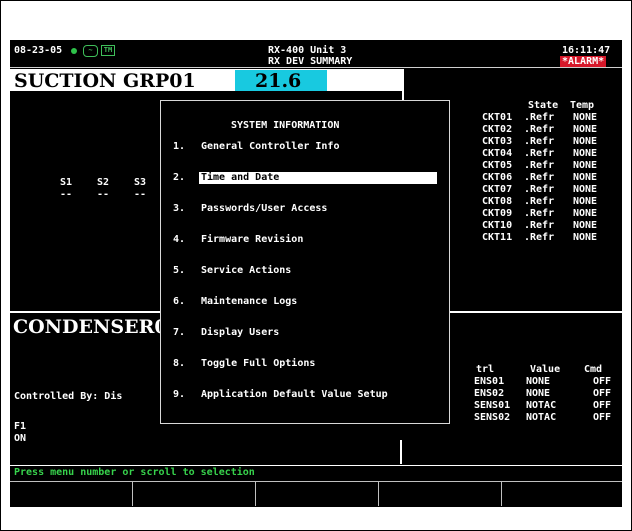  I want to click on sensor-name: ENS01, so click(489, 381).